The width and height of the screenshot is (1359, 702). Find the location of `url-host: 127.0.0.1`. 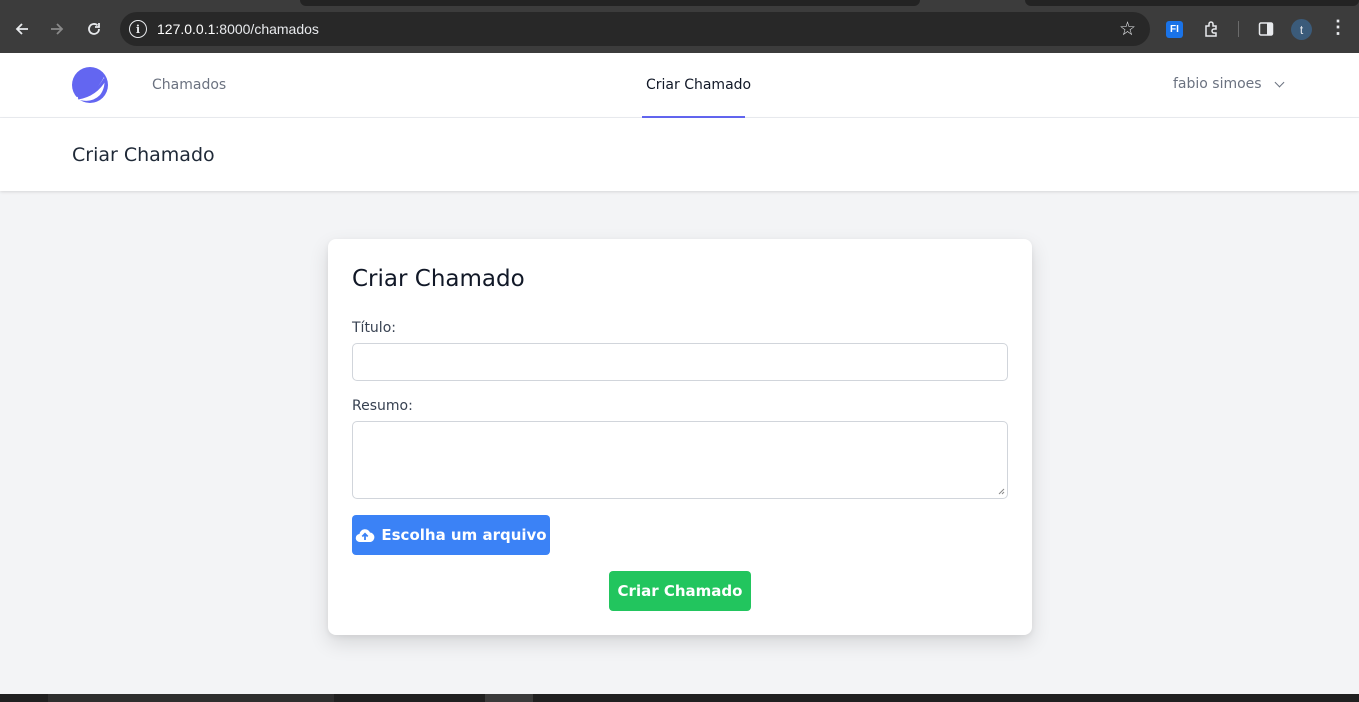

url-host: 127.0.0.1 is located at coordinates (186, 29).